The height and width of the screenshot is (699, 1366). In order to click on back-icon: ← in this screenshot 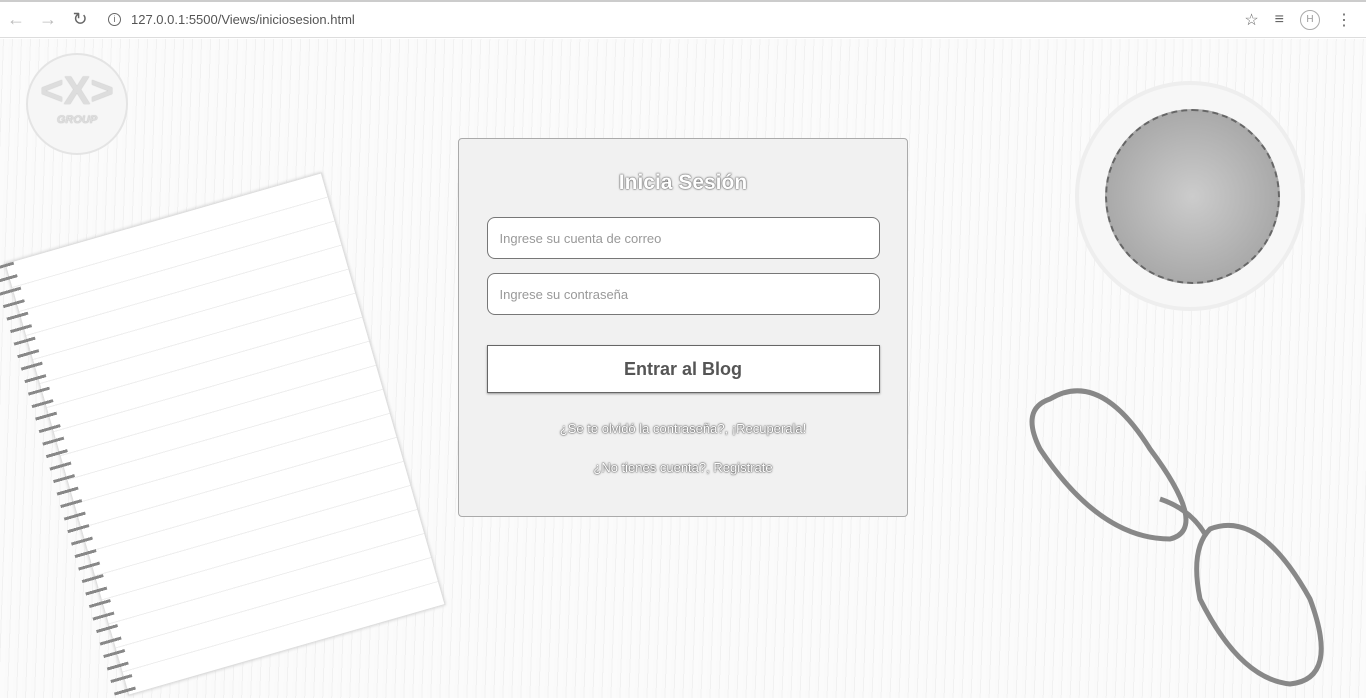, I will do `click(16, 19)`.